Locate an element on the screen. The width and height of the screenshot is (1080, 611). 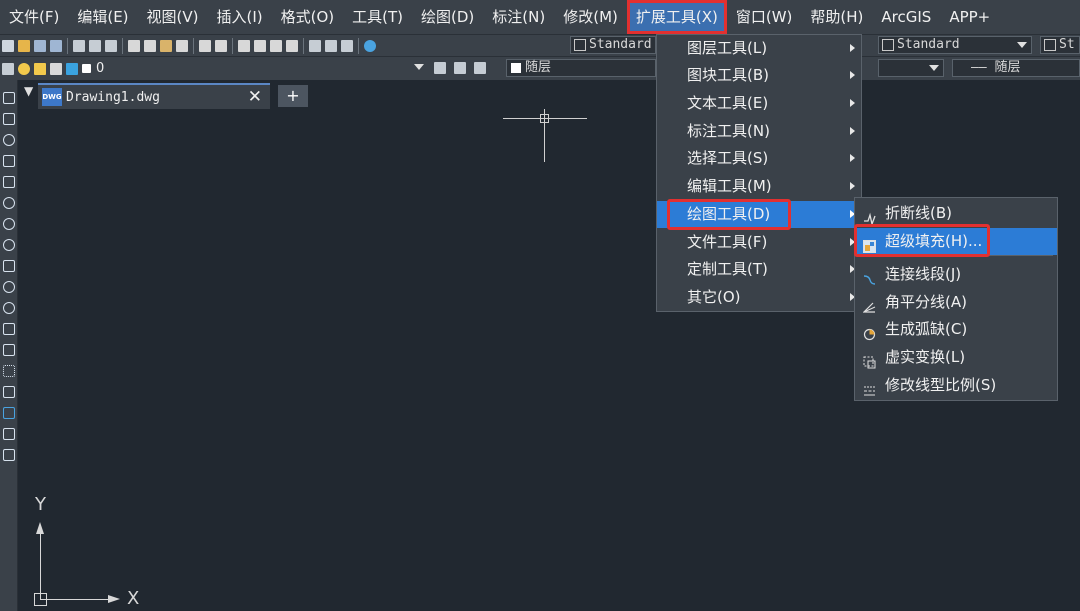
paste-icon is located at coordinates (166, 45).